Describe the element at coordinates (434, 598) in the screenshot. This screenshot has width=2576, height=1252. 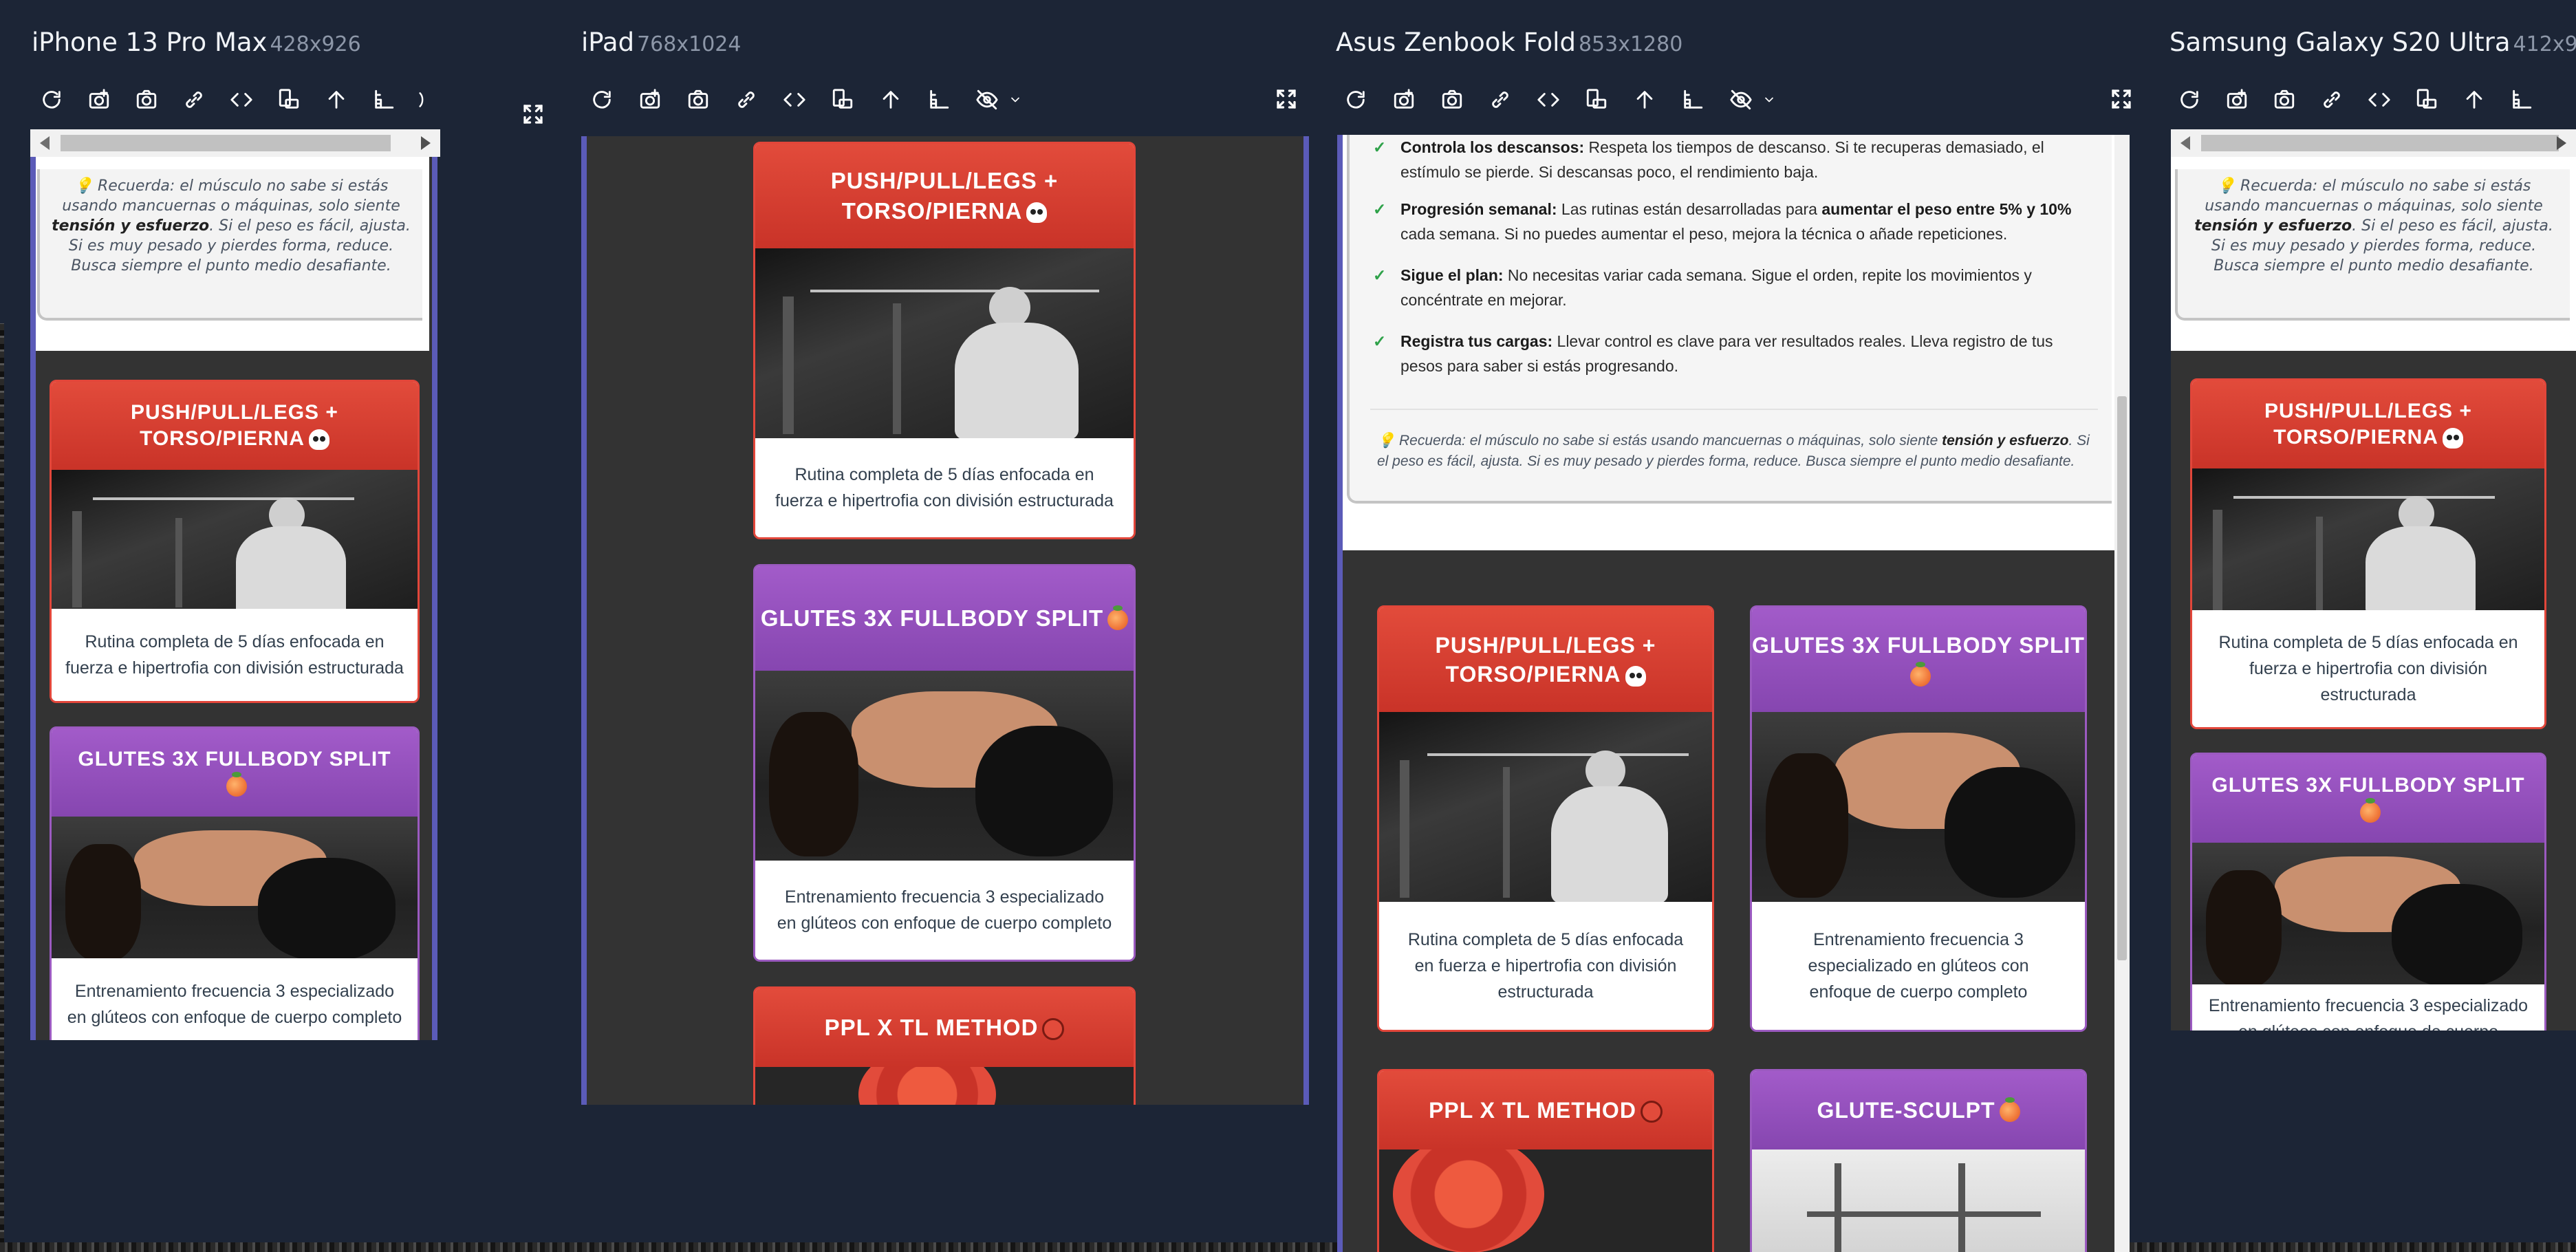
I see `viewport-frame-right` at that location.